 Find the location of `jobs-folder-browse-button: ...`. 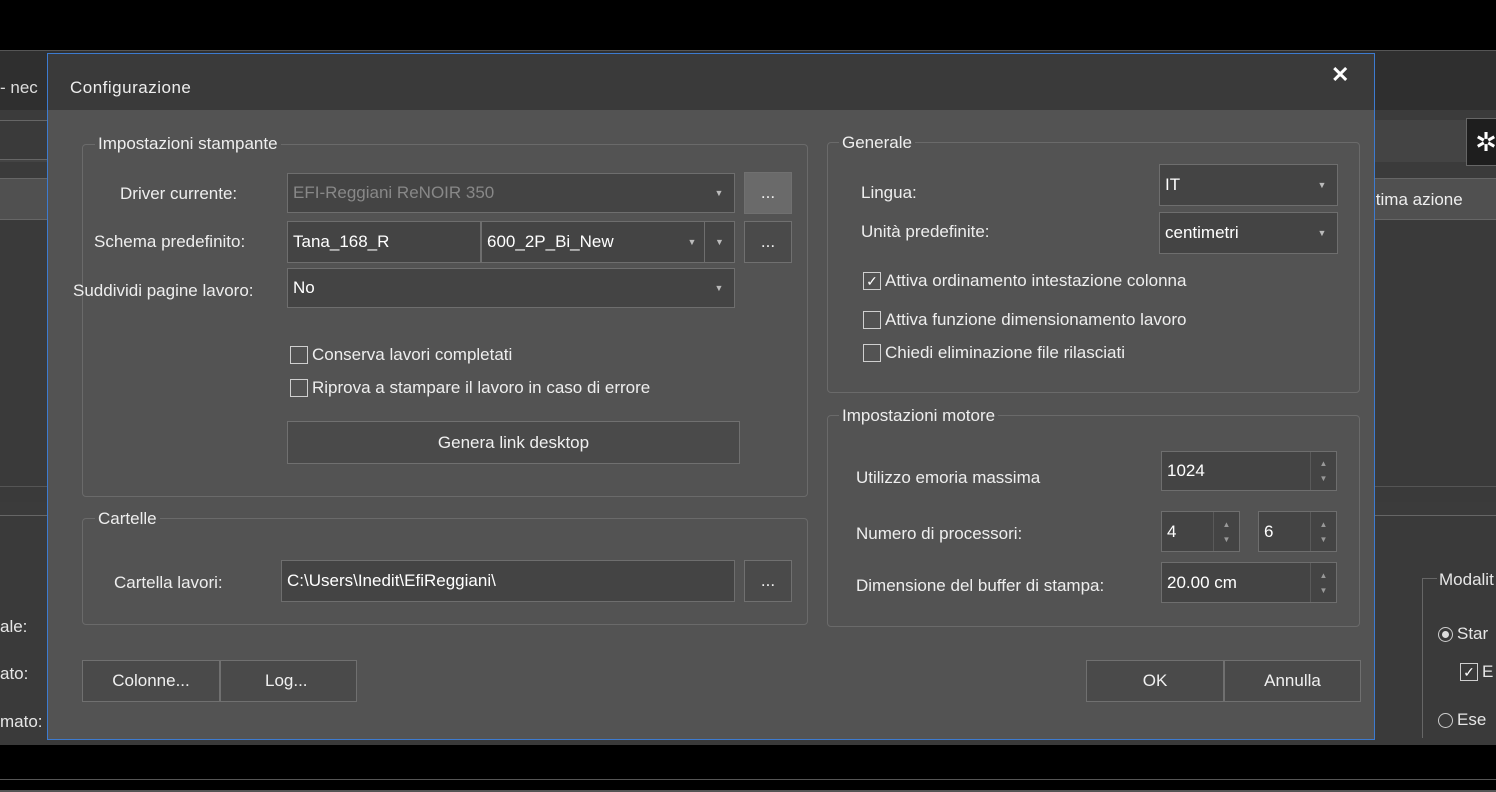

jobs-folder-browse-button: ... is located at coordinates (768, 581).